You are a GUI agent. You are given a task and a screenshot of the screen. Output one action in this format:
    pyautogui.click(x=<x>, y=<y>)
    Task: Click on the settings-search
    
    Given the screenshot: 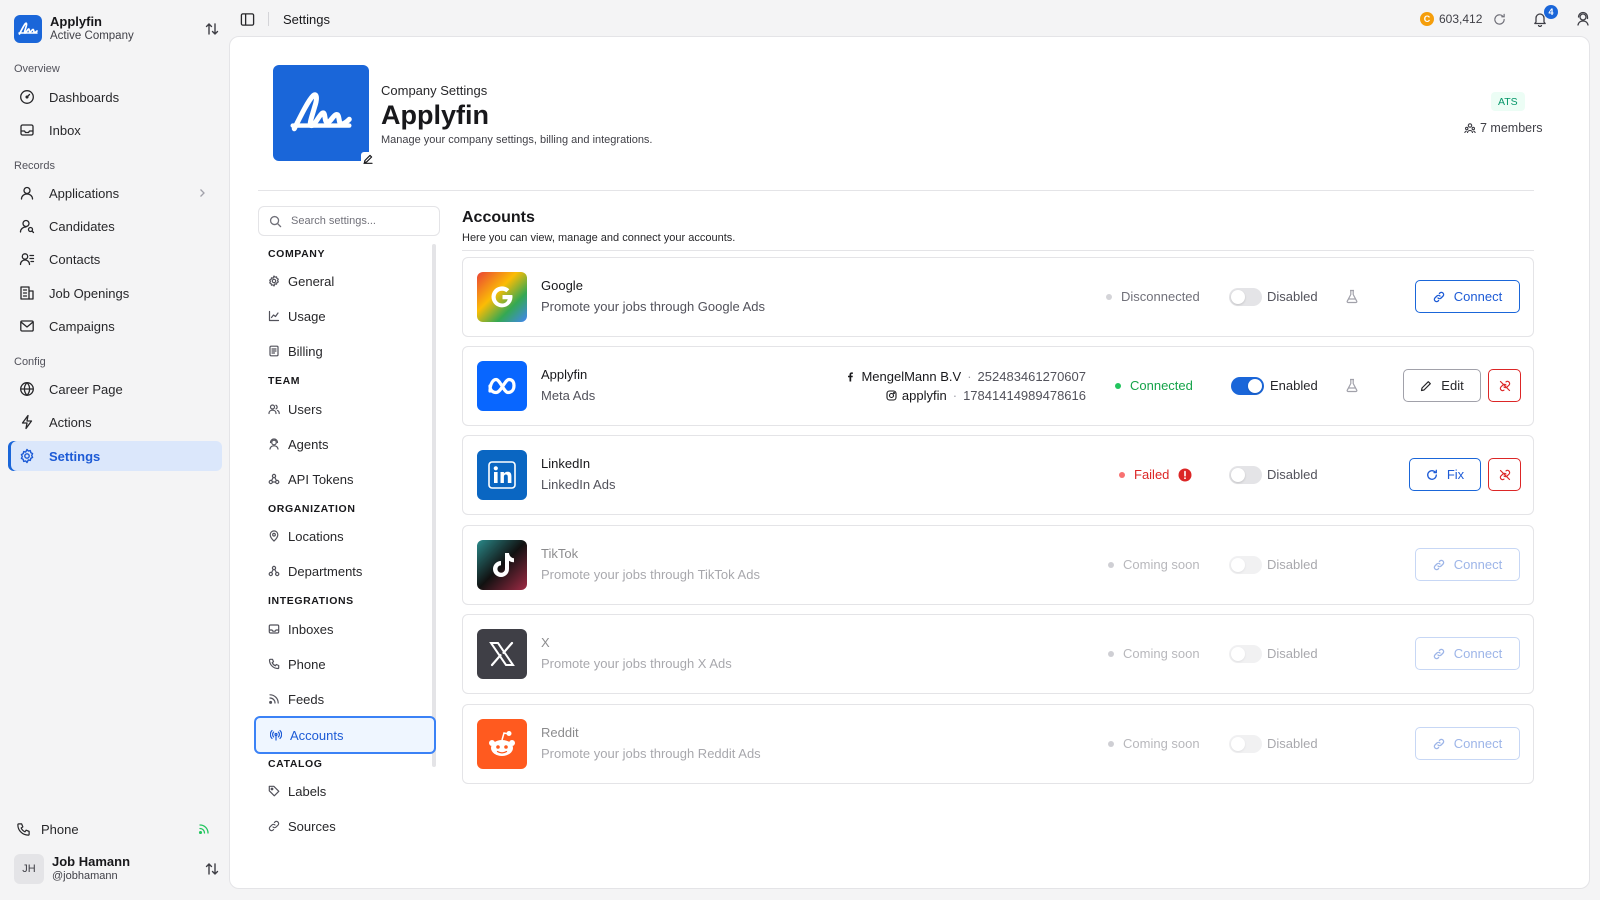 What is the action you would take?
    pyautogui.click(x=349, y=221)
    